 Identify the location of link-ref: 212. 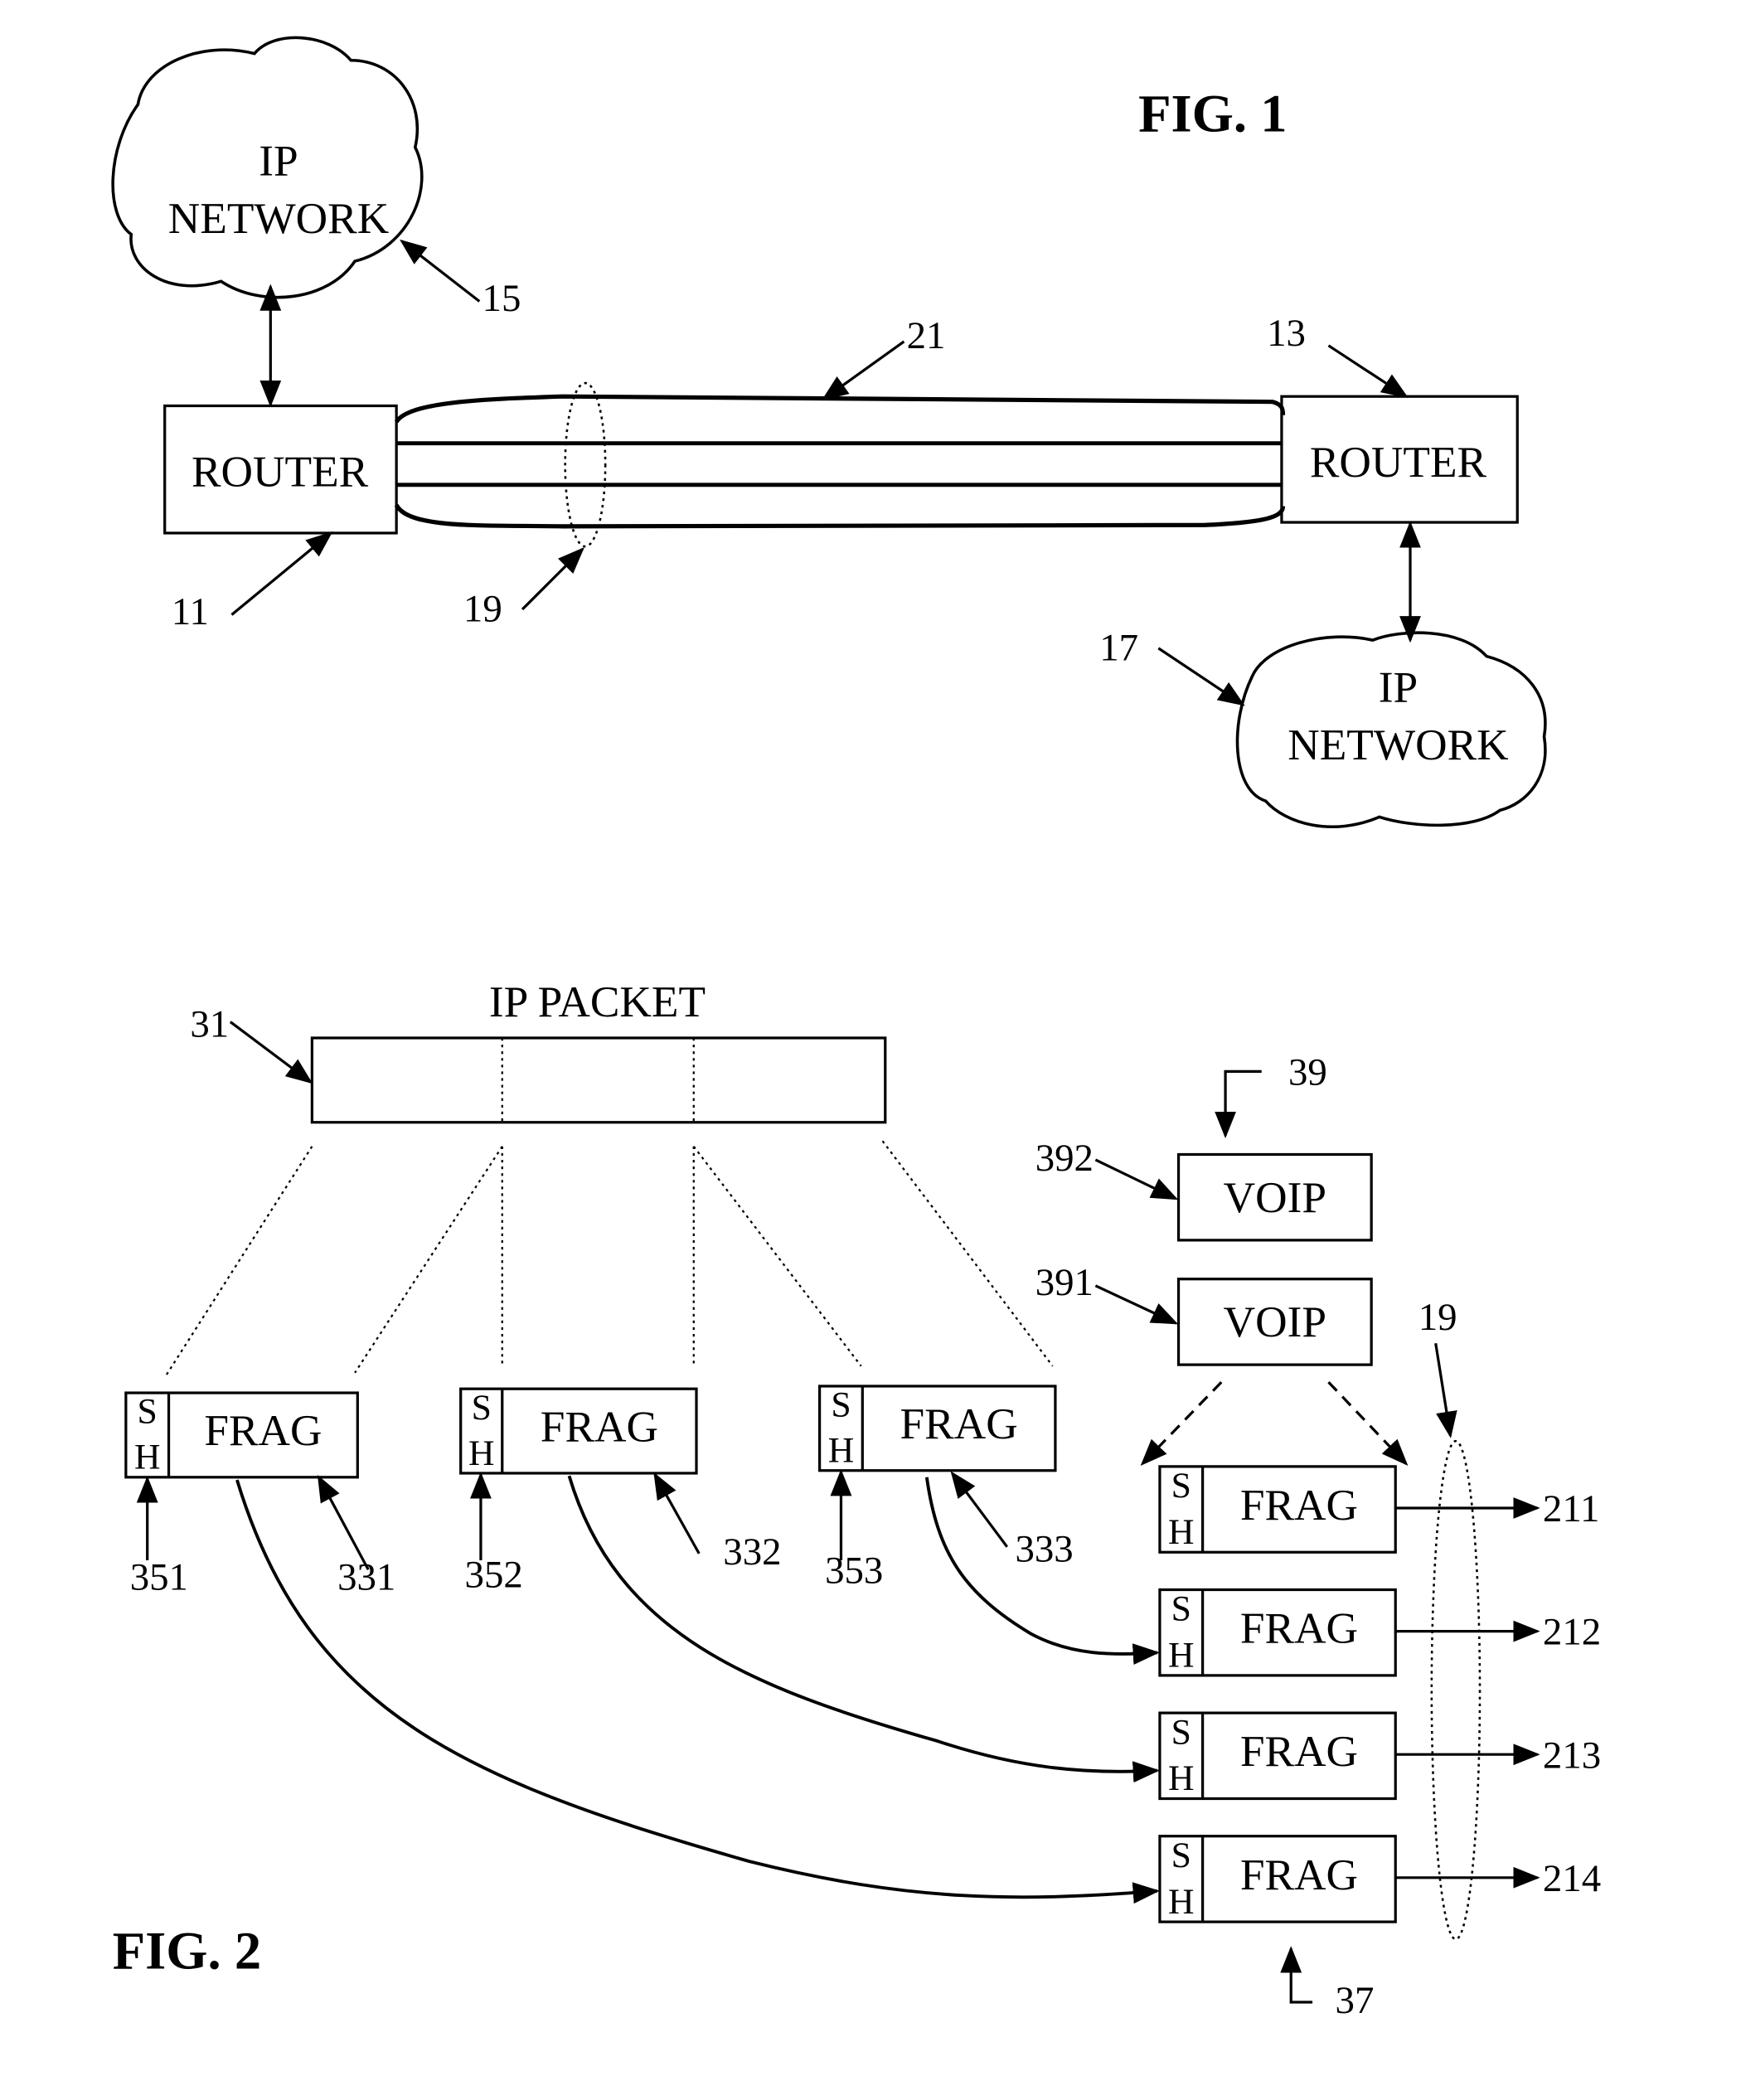
(1572, 1632).